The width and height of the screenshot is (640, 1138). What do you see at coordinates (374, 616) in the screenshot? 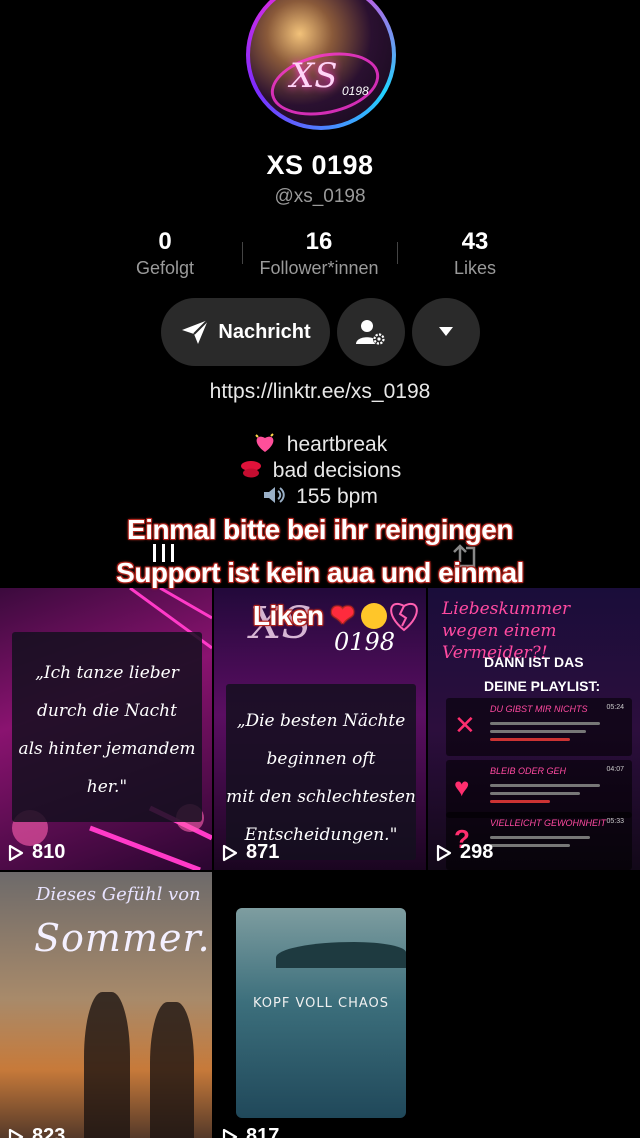
I see `face-hand-over-mouth-icon` at bounding box center [374, 616].